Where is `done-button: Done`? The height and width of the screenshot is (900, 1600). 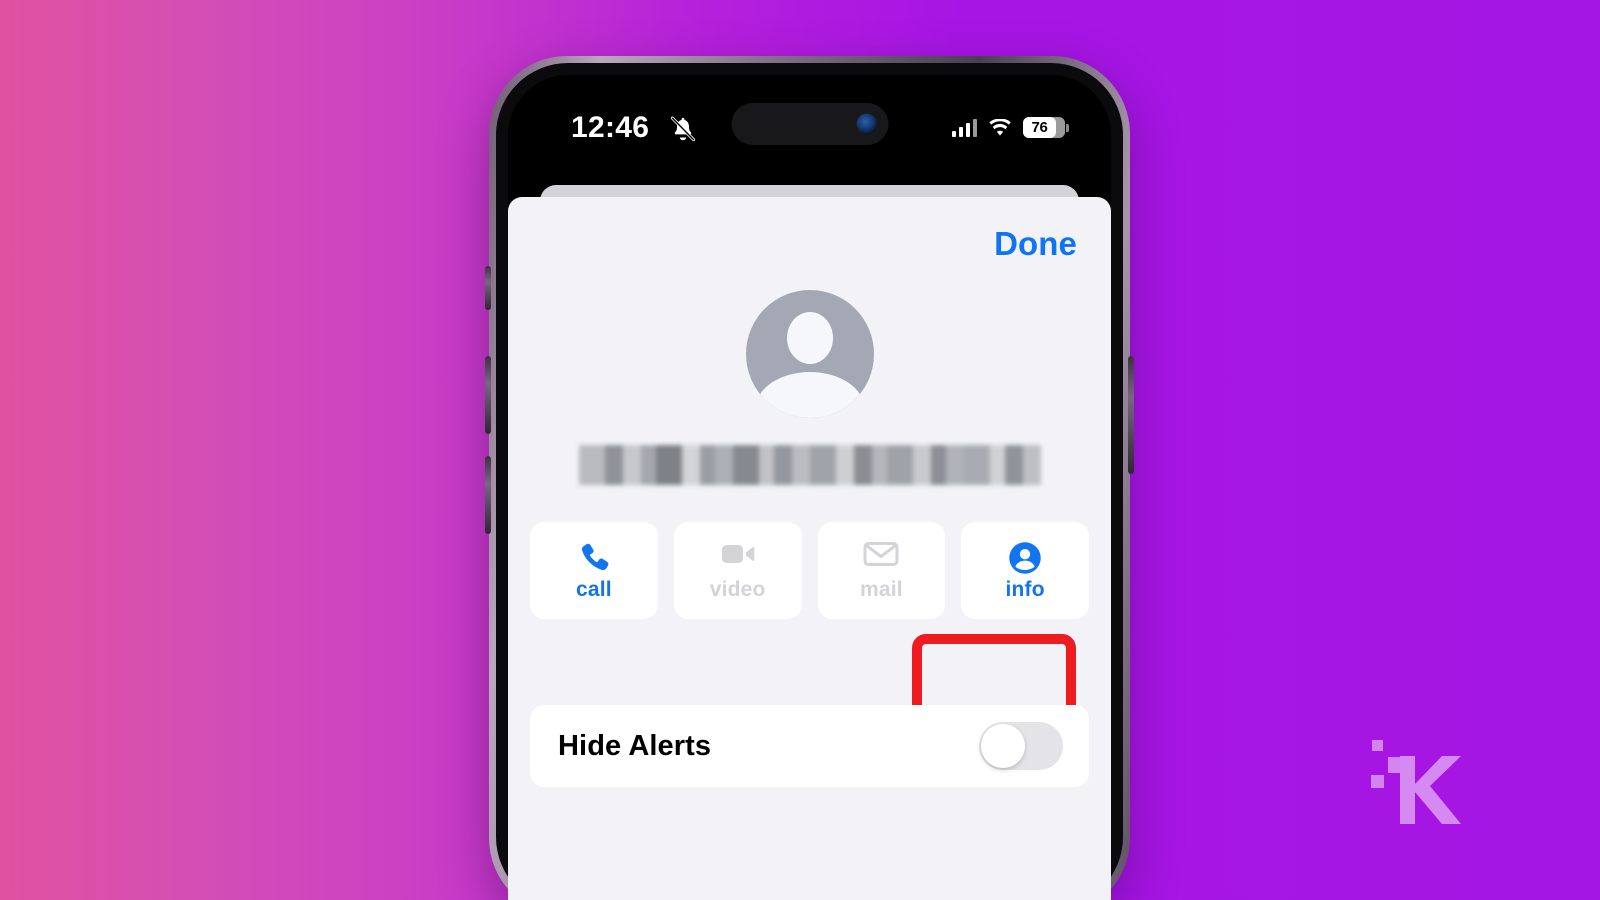 done-button: Done is located at coordinates (1035, 243).